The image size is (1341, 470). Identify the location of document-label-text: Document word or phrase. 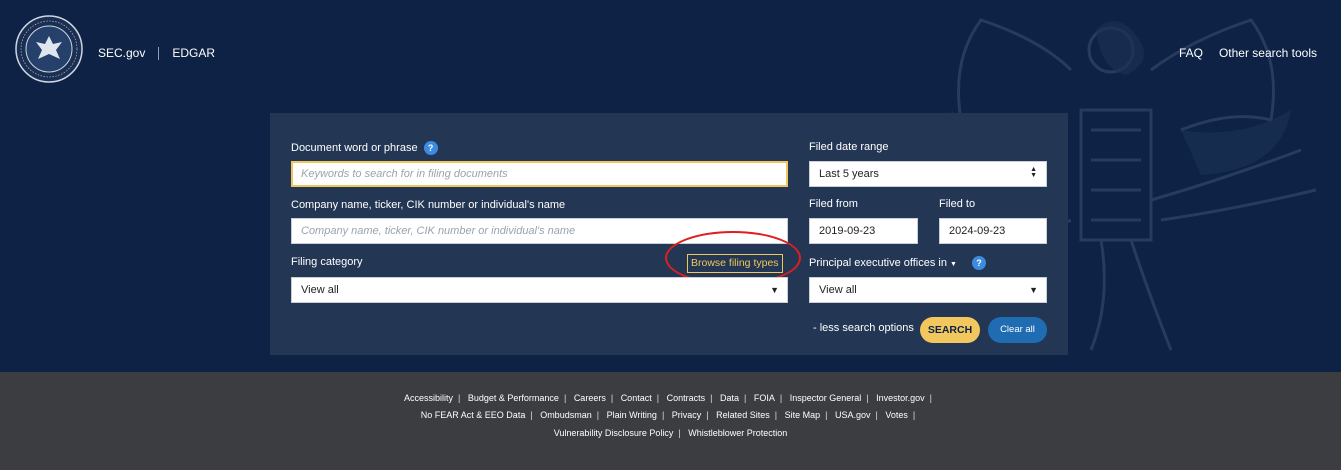
(354, 147).